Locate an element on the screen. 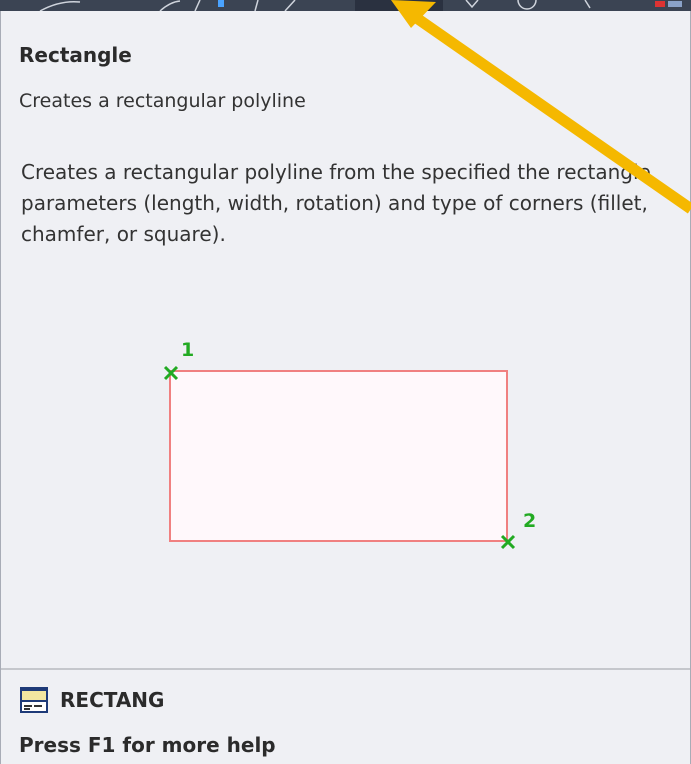 The width and height of the screenshot is (691, 764). rectangle-illustration: 1 2 is located at coordinates (349, 444).